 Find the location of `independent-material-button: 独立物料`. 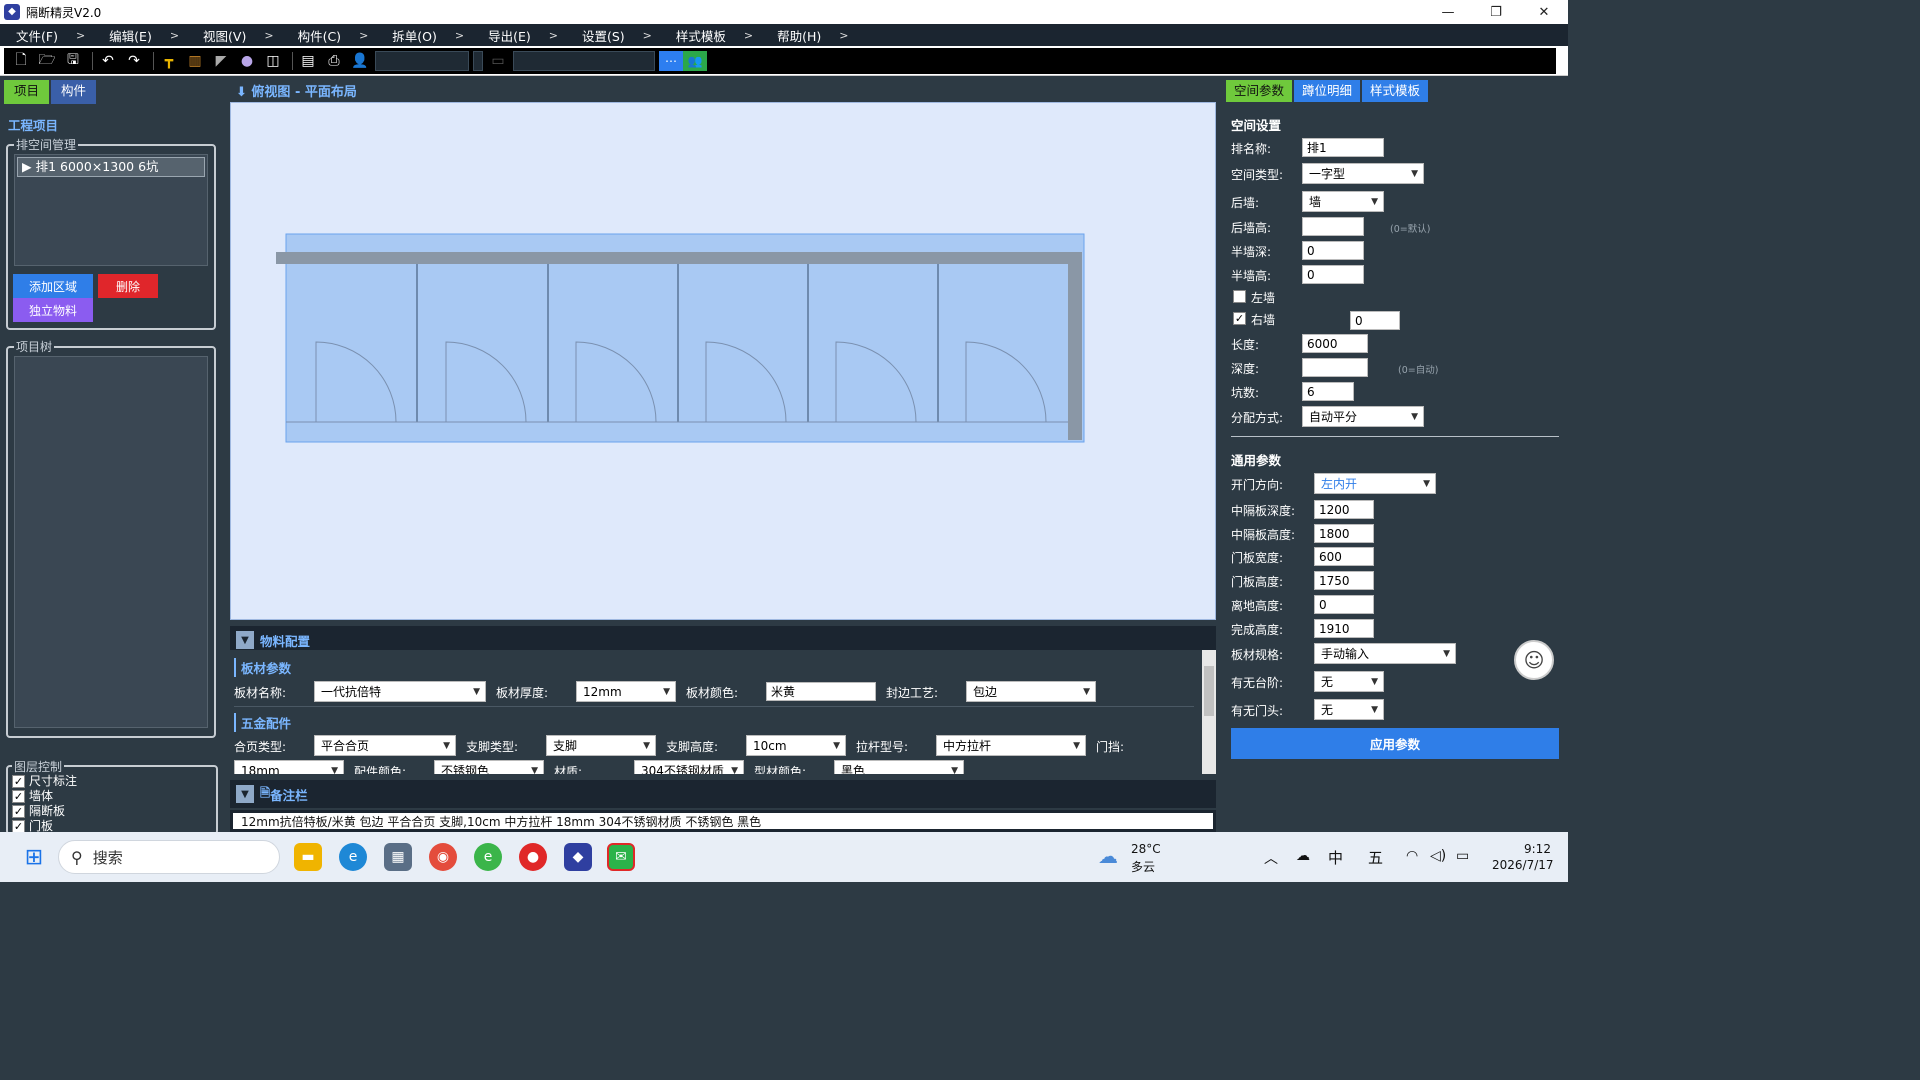

independent-material-button: 独立物料 is located at coordinates (53, 310).